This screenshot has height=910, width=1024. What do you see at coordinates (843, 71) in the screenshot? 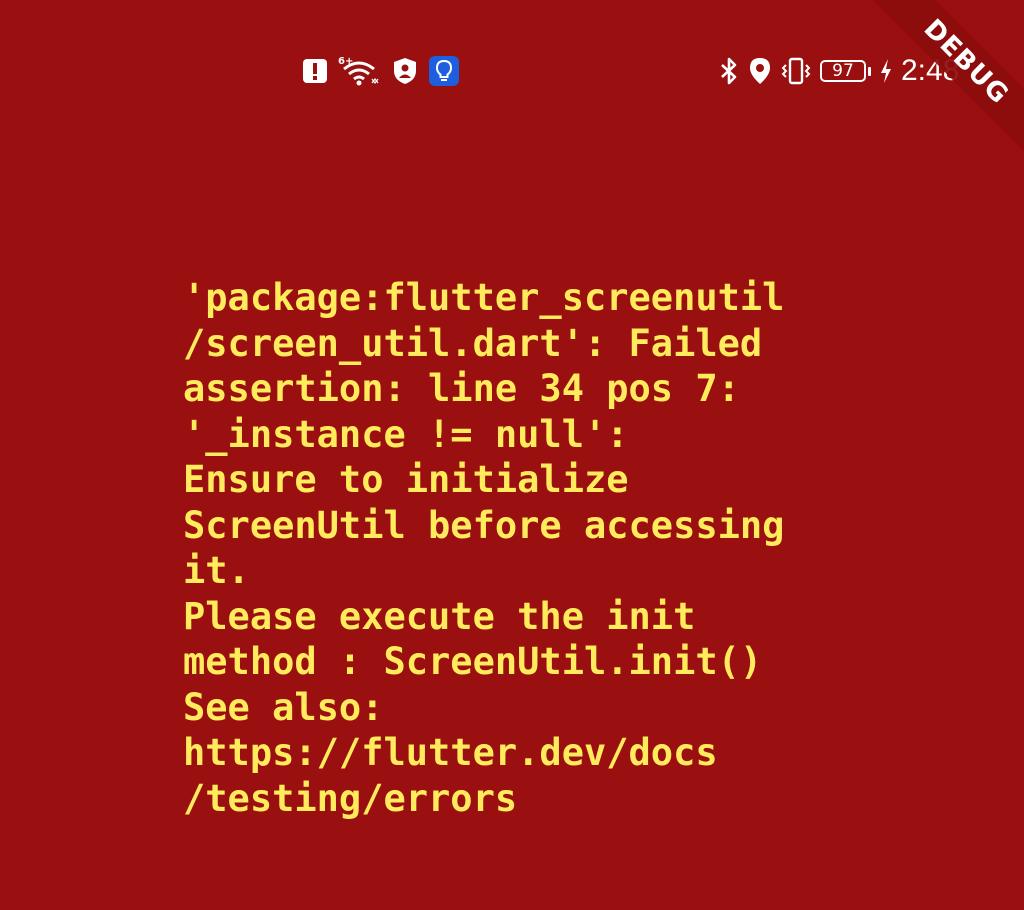
I see `battery-level: 97` at bounding box center [843, 71].